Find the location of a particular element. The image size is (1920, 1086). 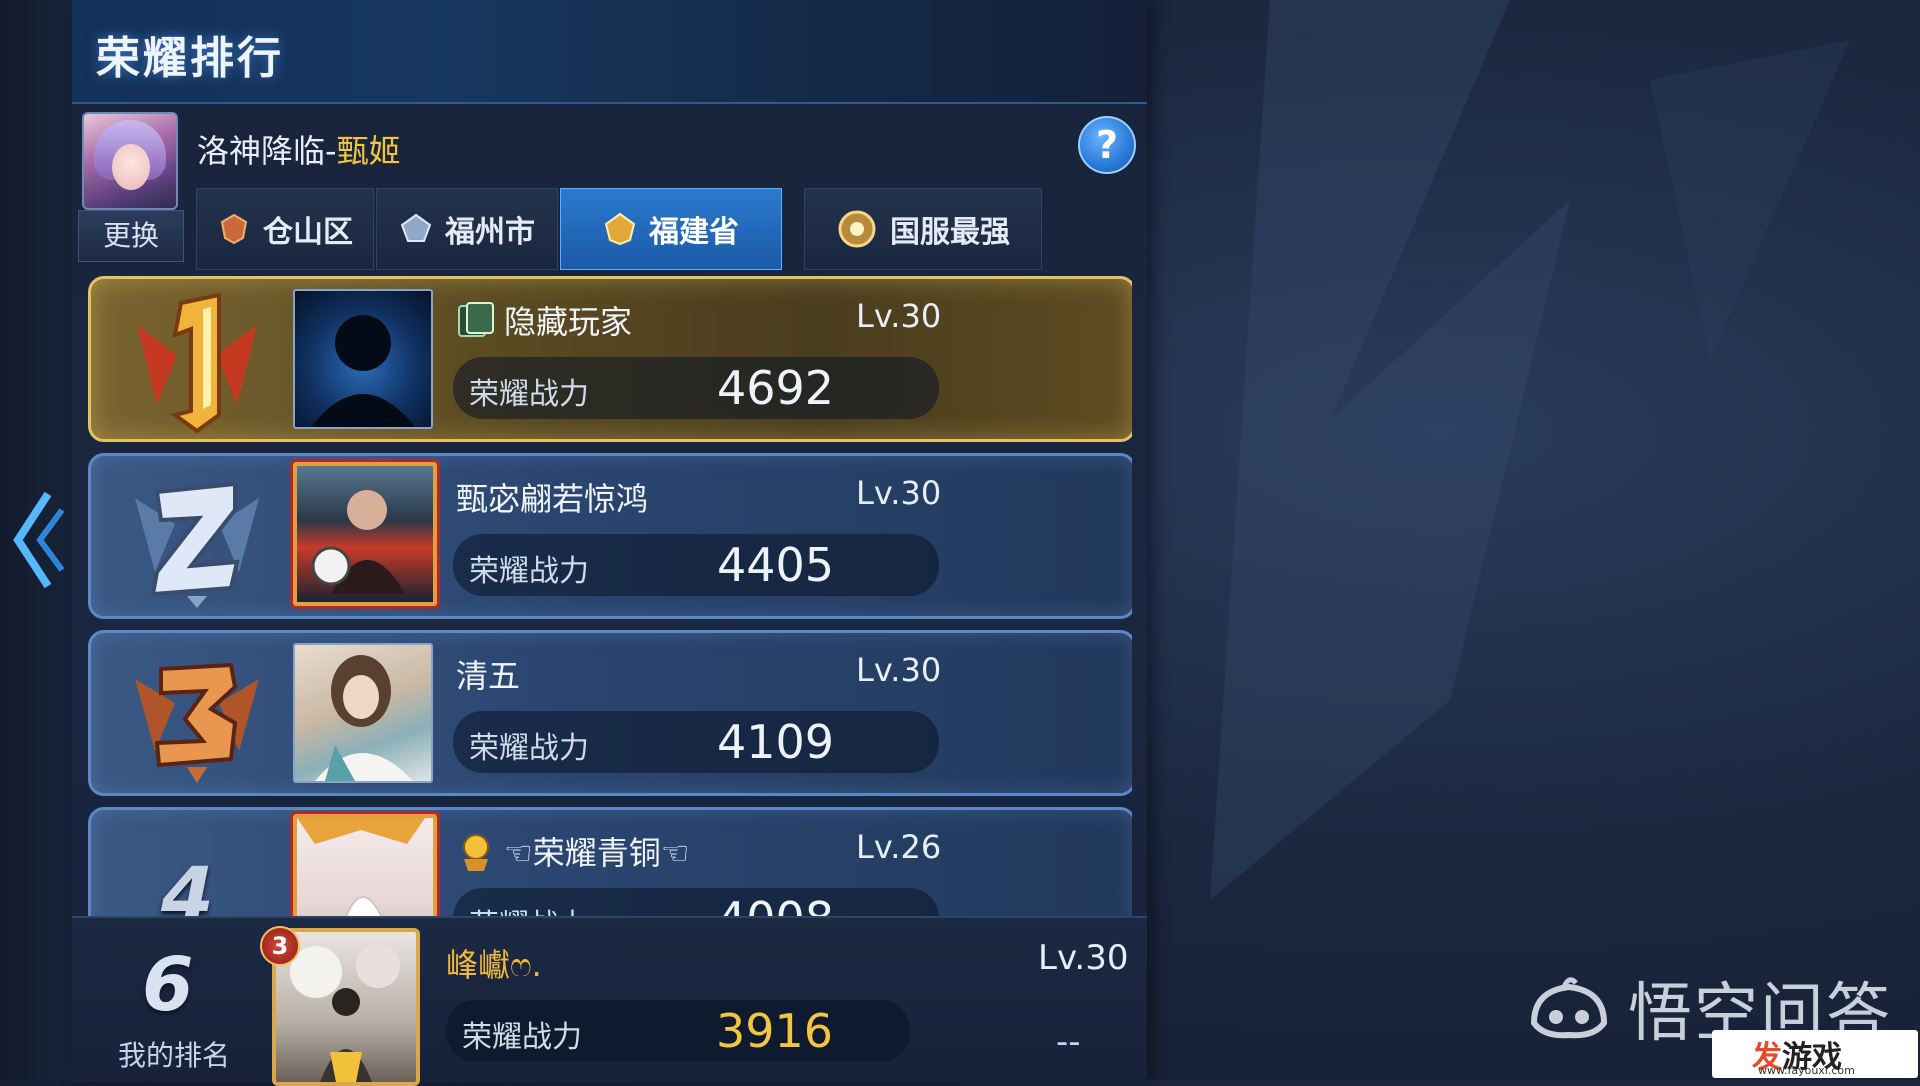

player-name: 甄宓翩若惊鸿 is located at coordinates (552, 497).